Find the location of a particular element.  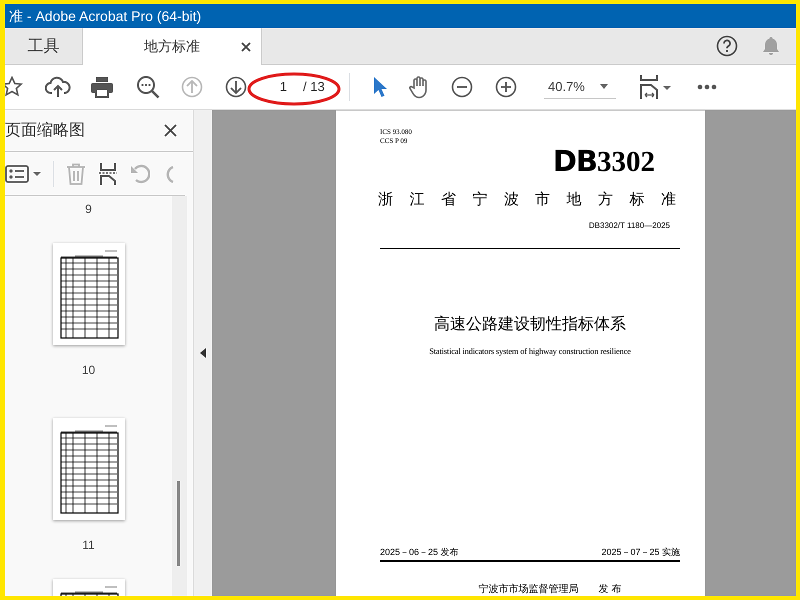

document-title: 高速公路建设韧性指标体系 is located at coordinates (530, 324).